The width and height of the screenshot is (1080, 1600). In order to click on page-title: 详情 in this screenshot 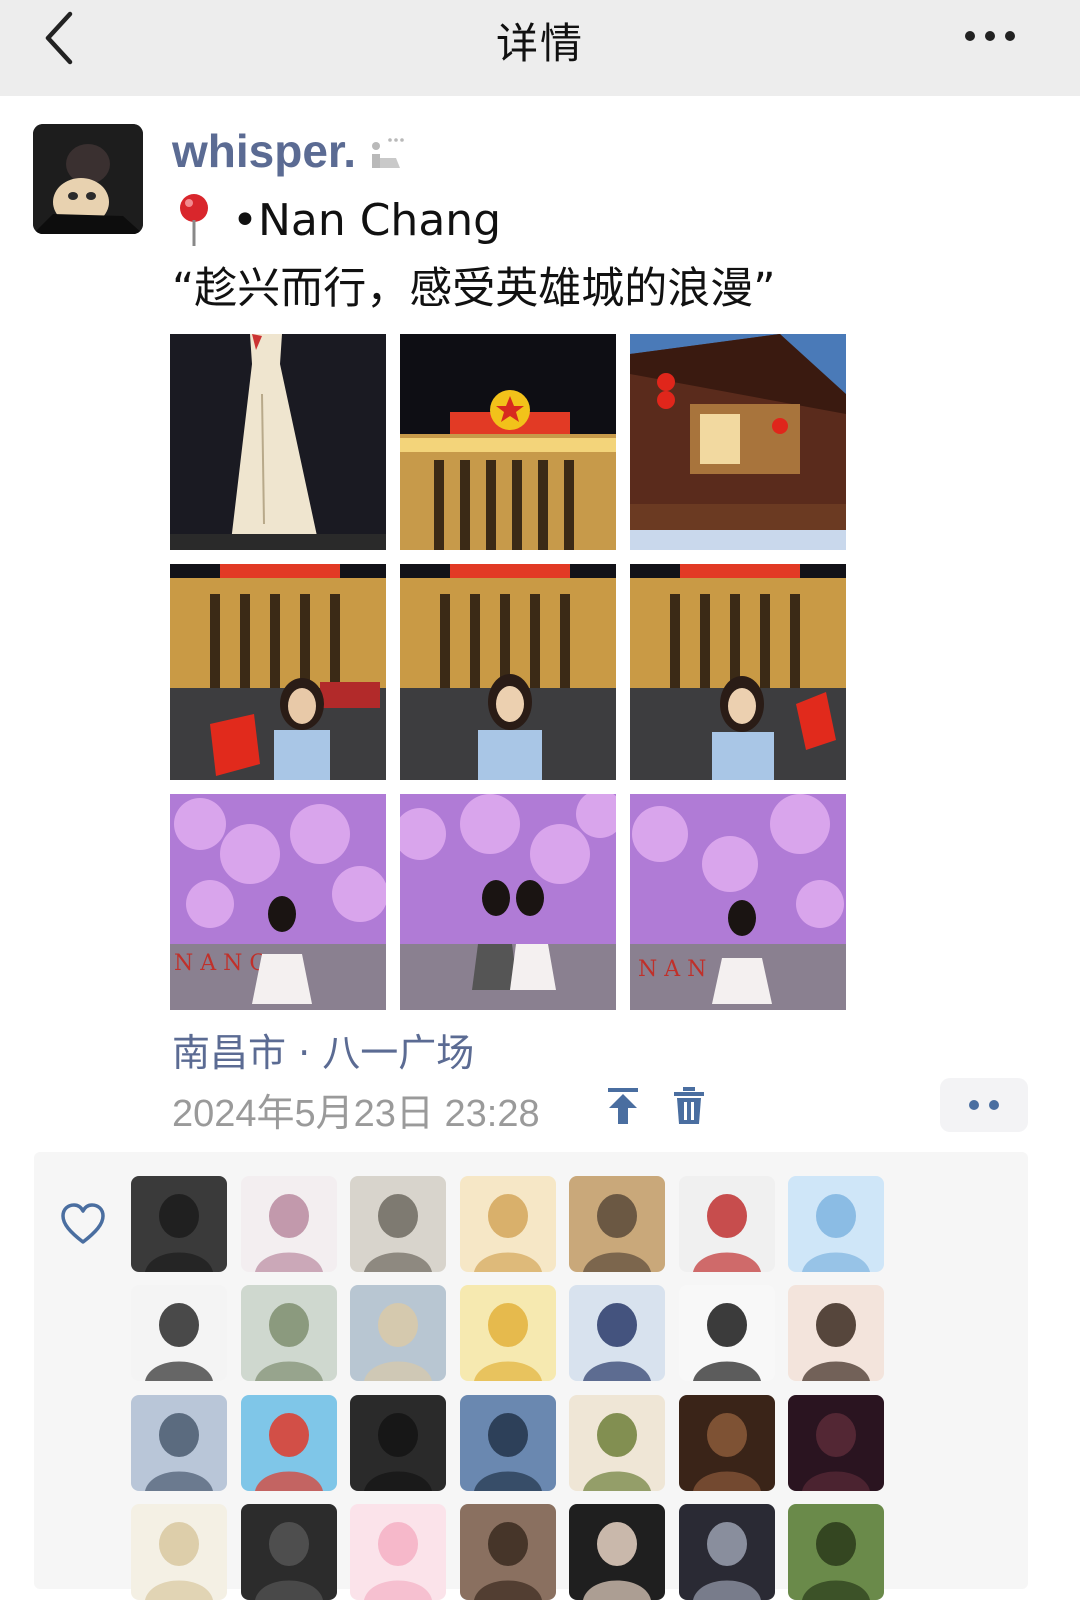, I will do `click(539, 43)`.